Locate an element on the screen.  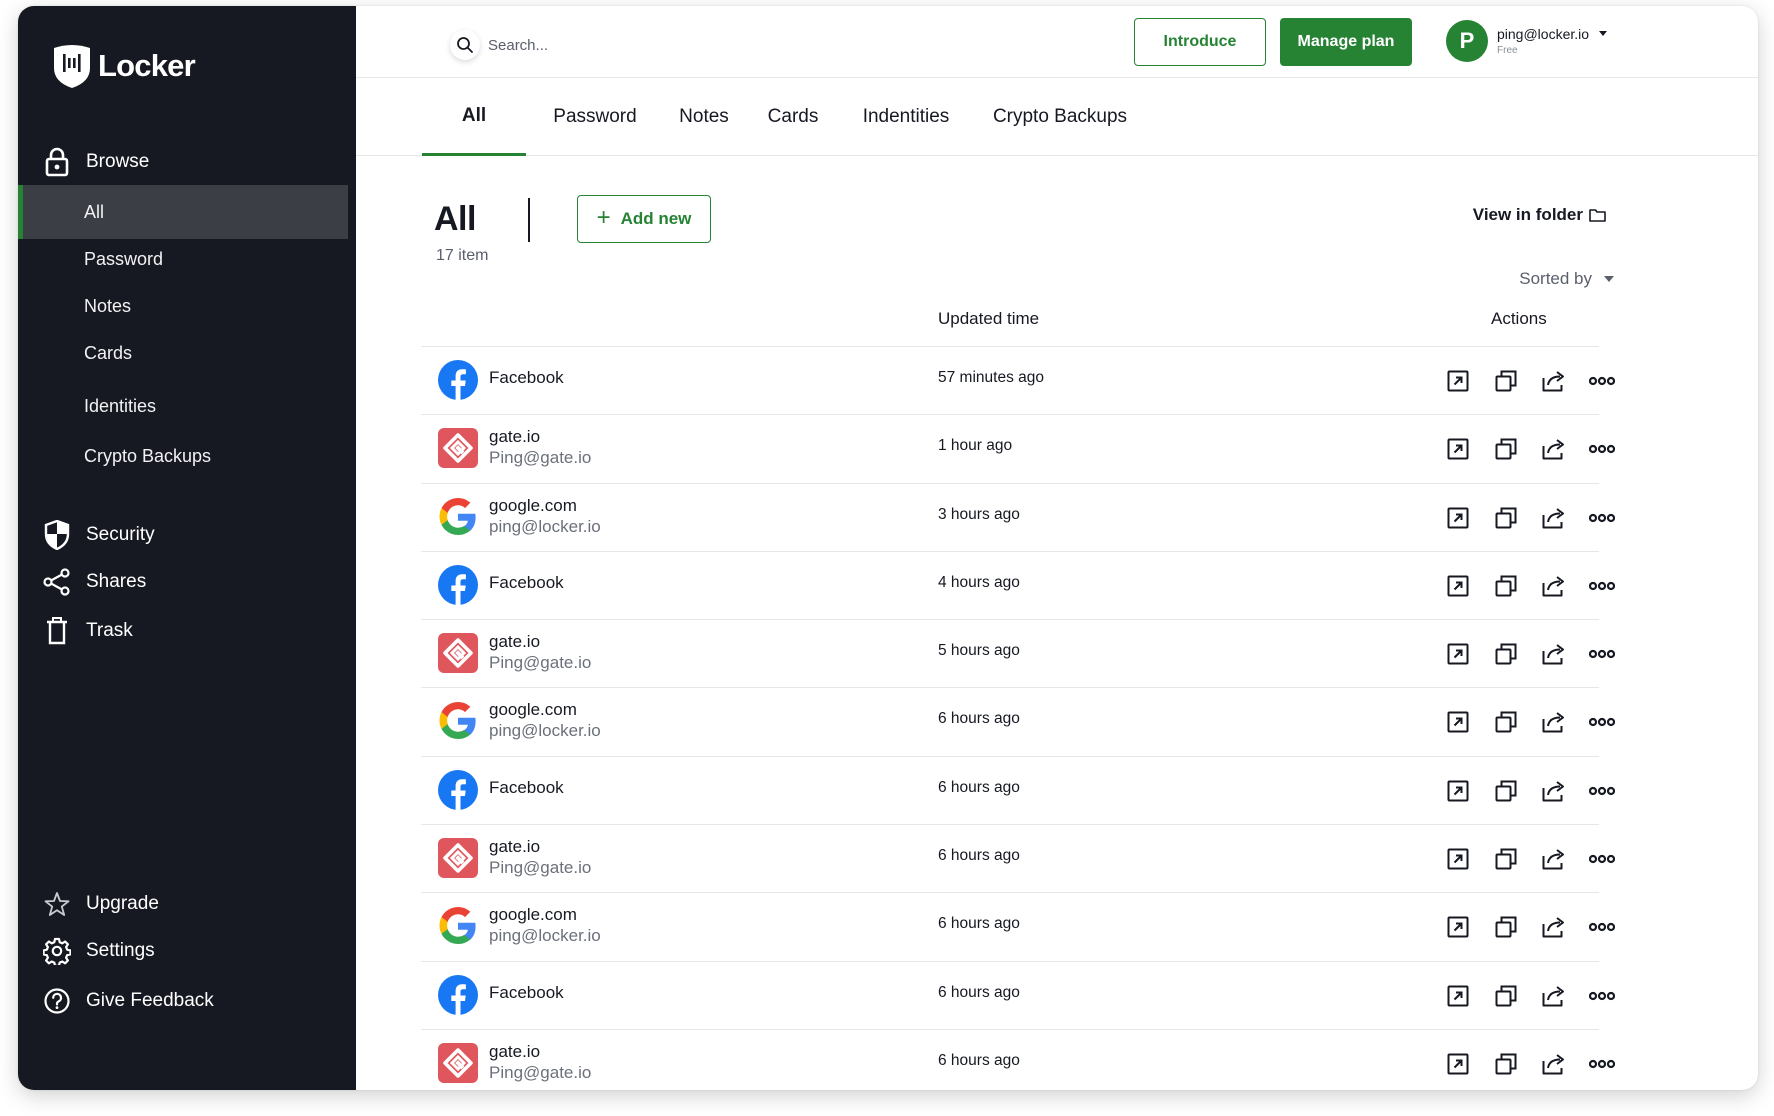
tab-all: All is located at coordinates (474, 117).